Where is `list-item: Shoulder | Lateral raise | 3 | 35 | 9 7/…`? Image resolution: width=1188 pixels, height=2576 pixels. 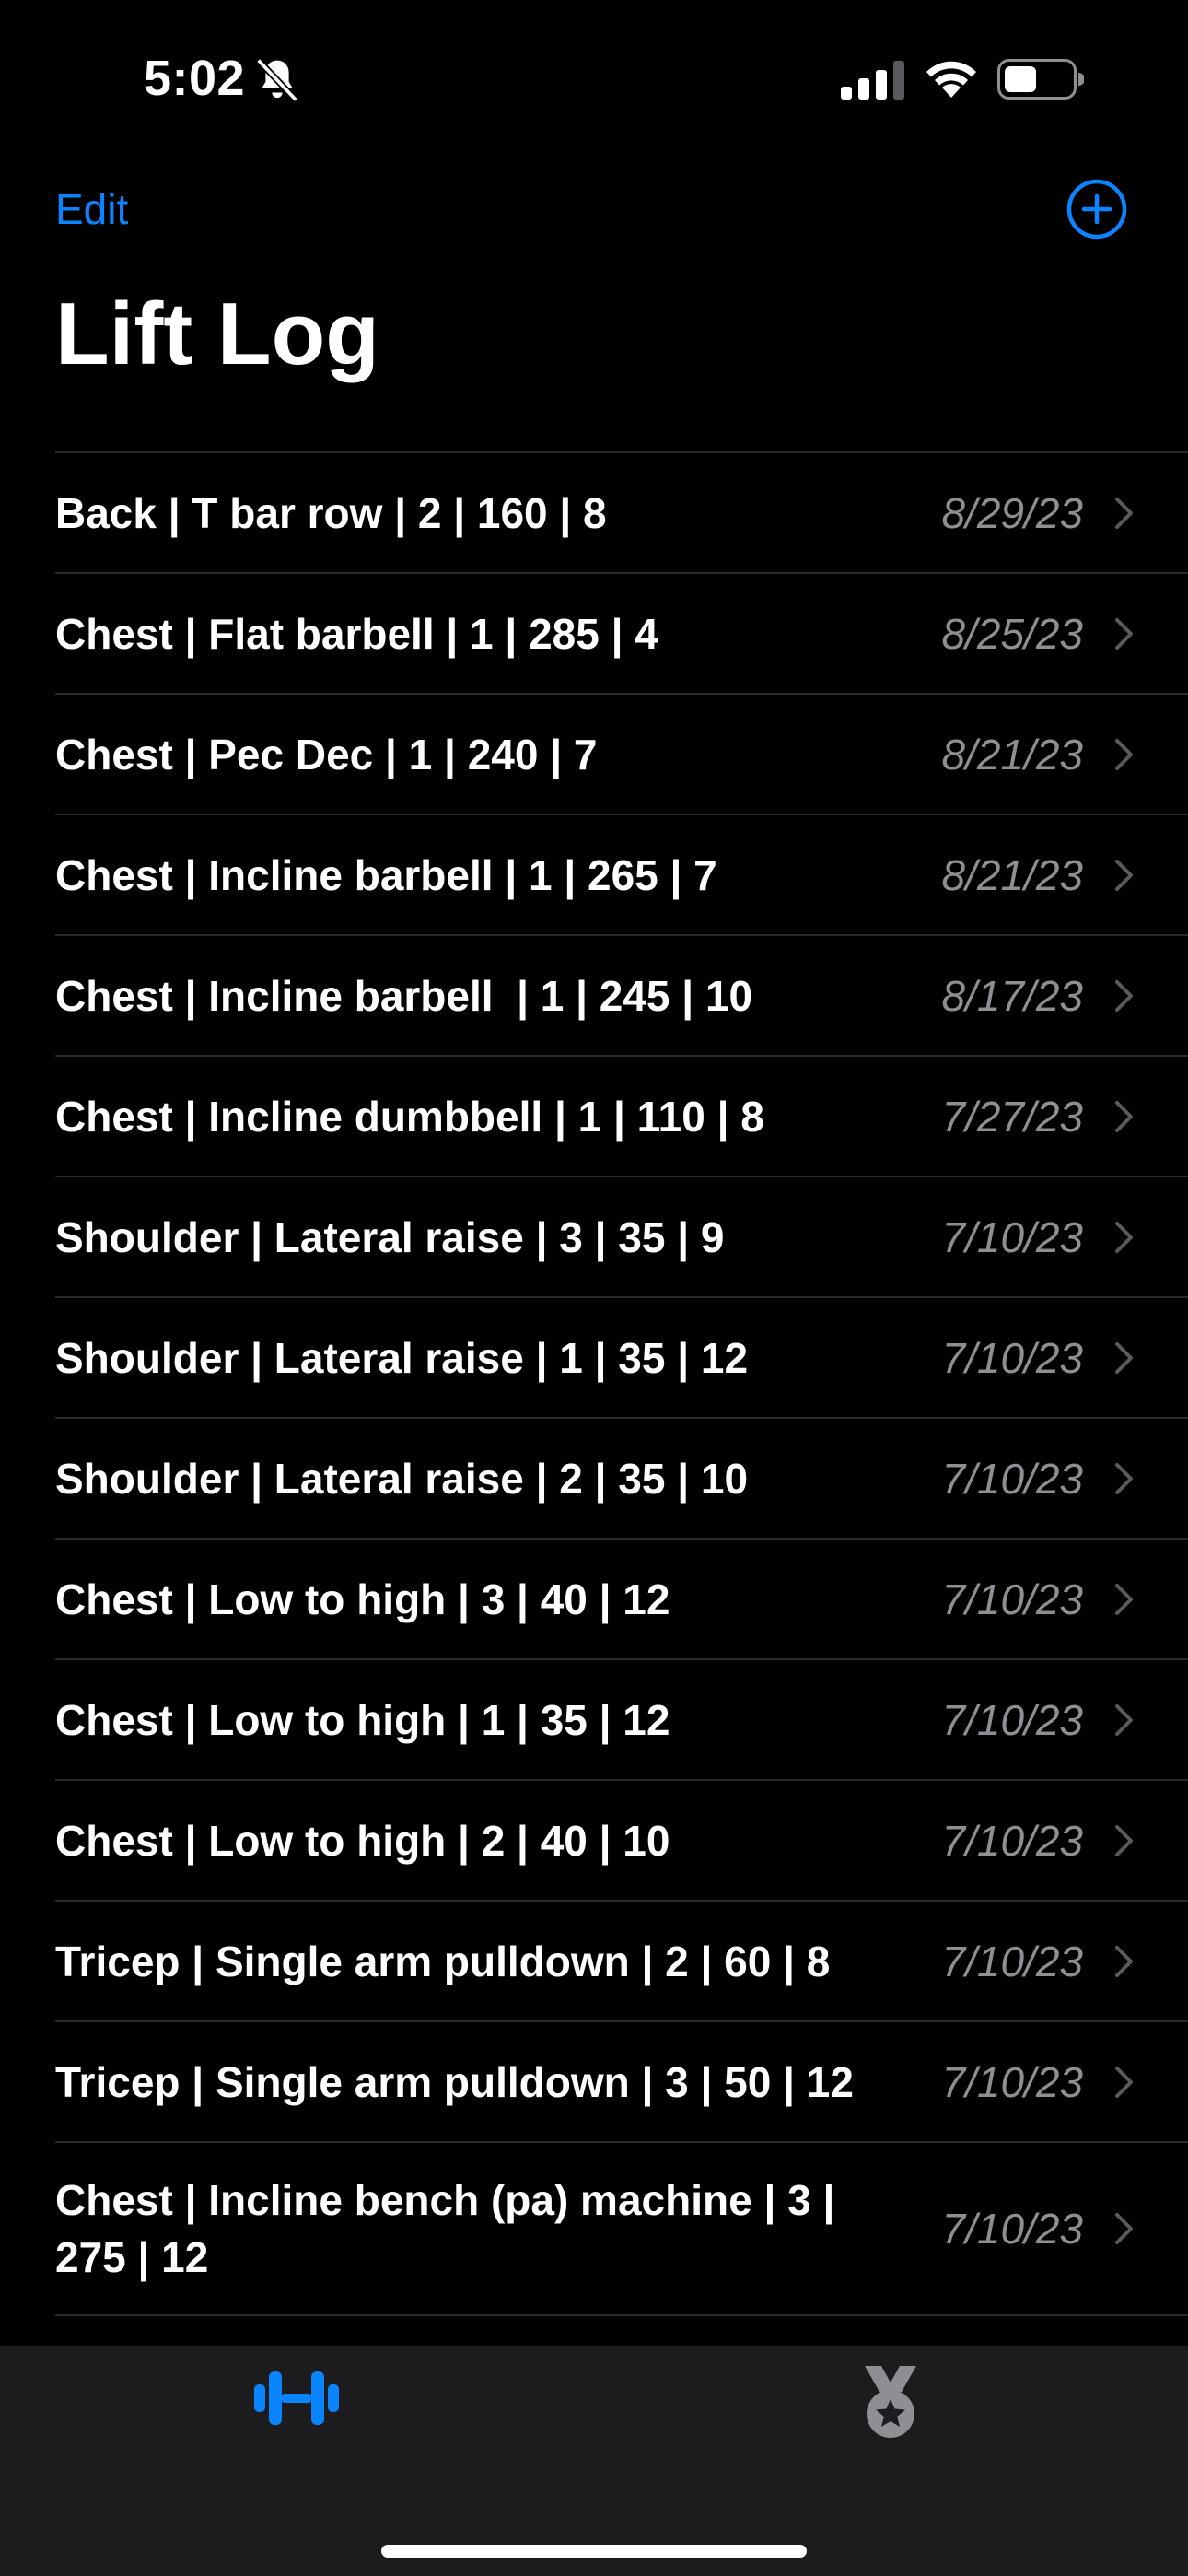 list-item: Shoulder | Lateral raise | 3 | 35 | 9 7/… is located at coordinates (621, 1236).